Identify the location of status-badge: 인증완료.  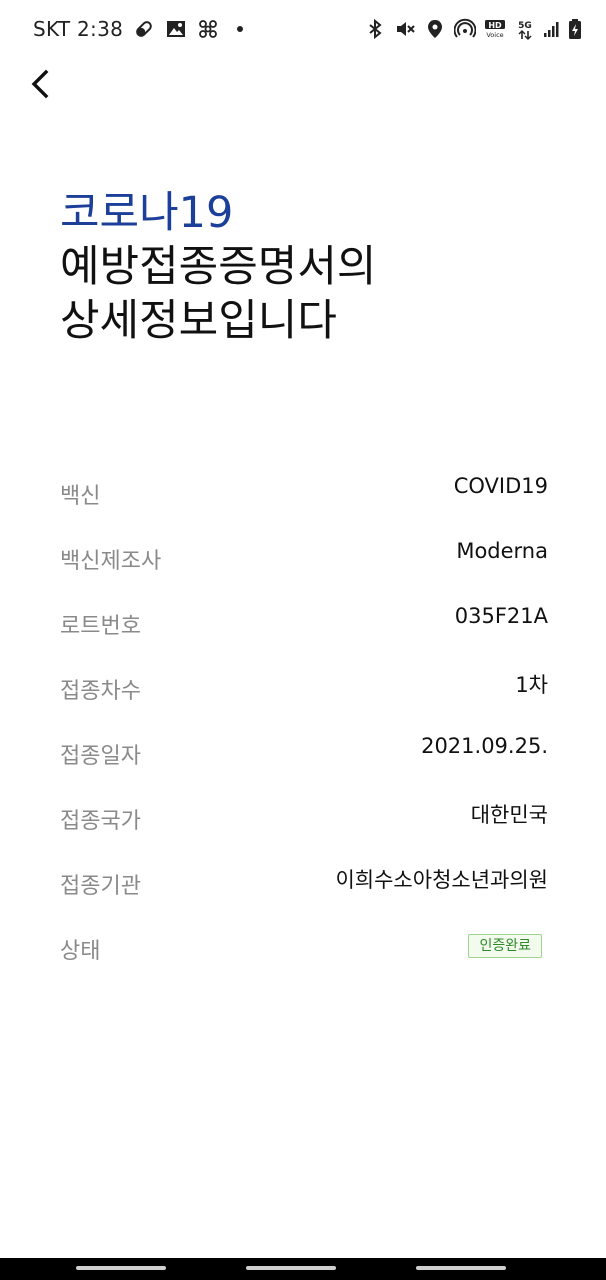
(505, 946).